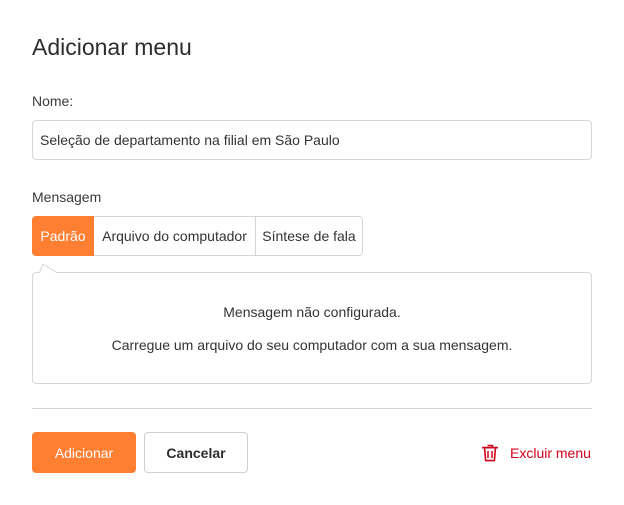  I want to click on name-input, so click(312, 140).